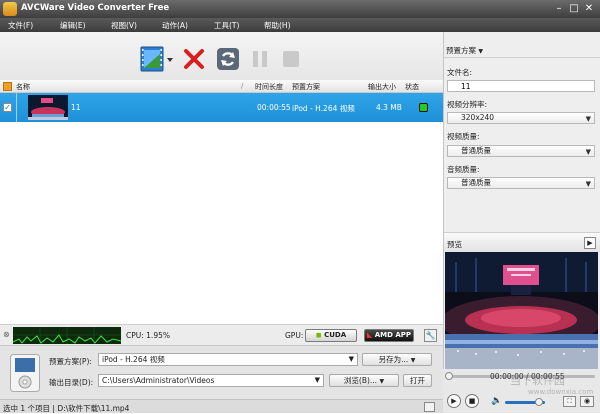 This screenshot has width=600, height=414. I want to click on convert-icon, so click(228, 59).